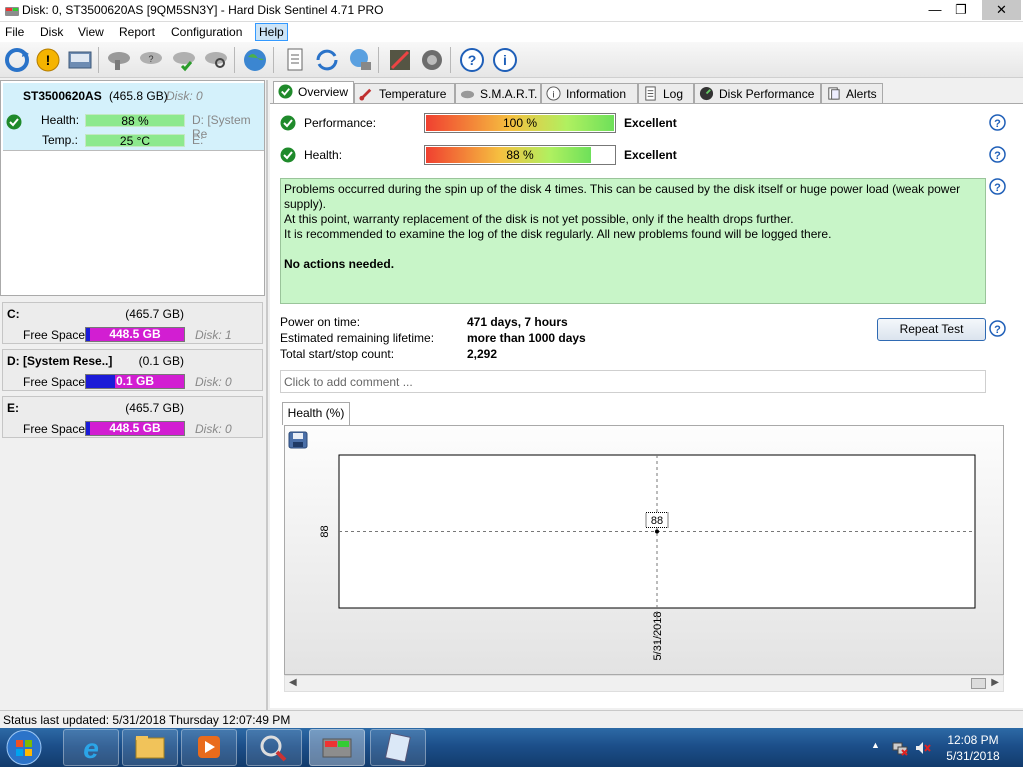 The width and height of the screenshot is (1023, 767). What do you see at coordinates (320, 322) in the screenshot?
I see `power-on-label: Power on time:` at bounding box center [320, 322].